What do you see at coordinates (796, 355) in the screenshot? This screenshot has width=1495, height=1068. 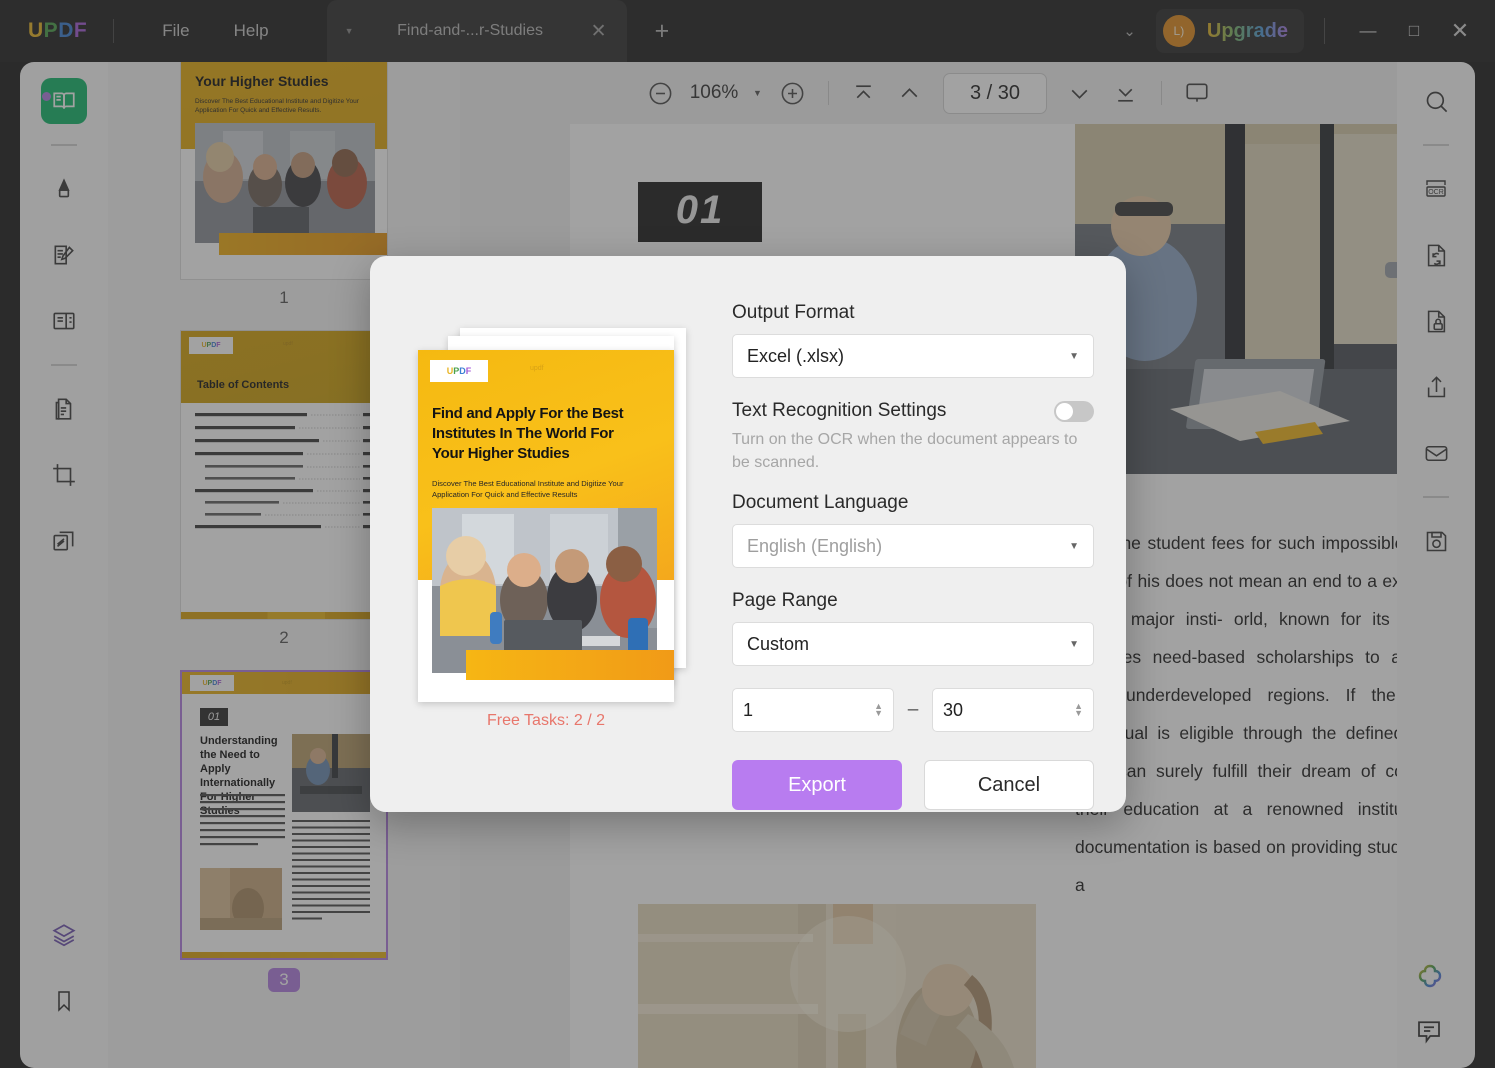 I see `output-format-value: Excel (.xlsx)` at bounding box center [796, 355].